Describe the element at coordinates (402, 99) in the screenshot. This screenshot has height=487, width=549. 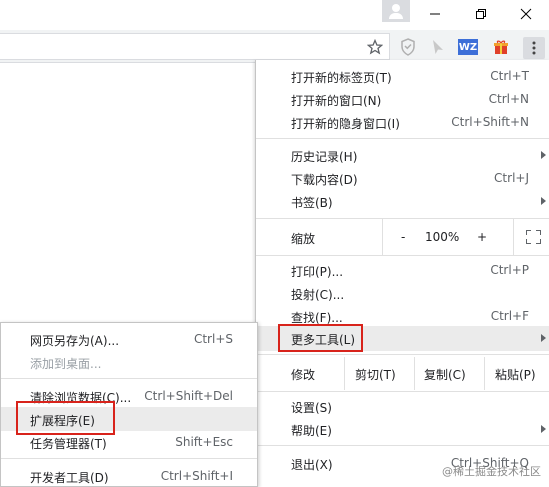
I see `menu-item-new-window: 打开新的窗口(N) Ctrl+N` at that location.